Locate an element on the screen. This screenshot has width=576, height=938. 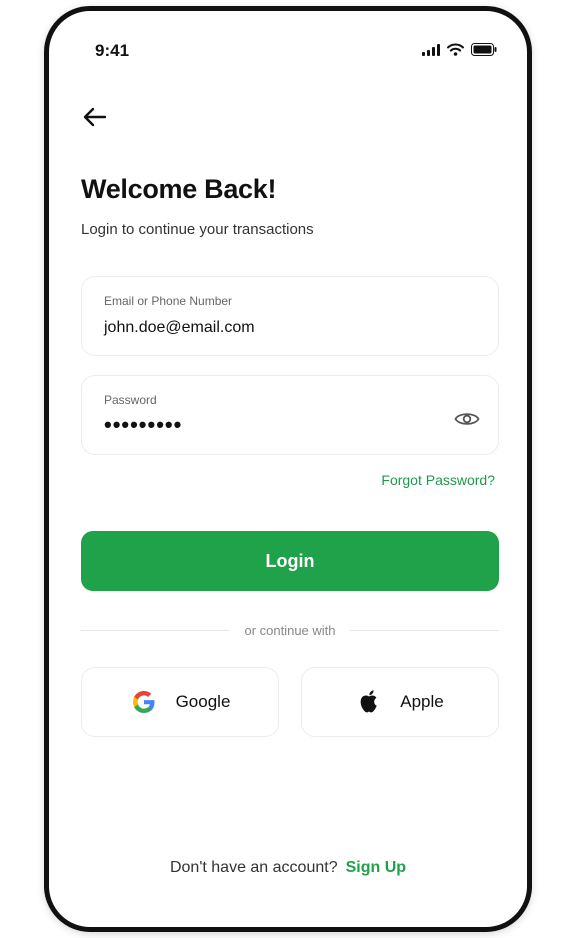
status-icons is located at coordinates (459, 49).